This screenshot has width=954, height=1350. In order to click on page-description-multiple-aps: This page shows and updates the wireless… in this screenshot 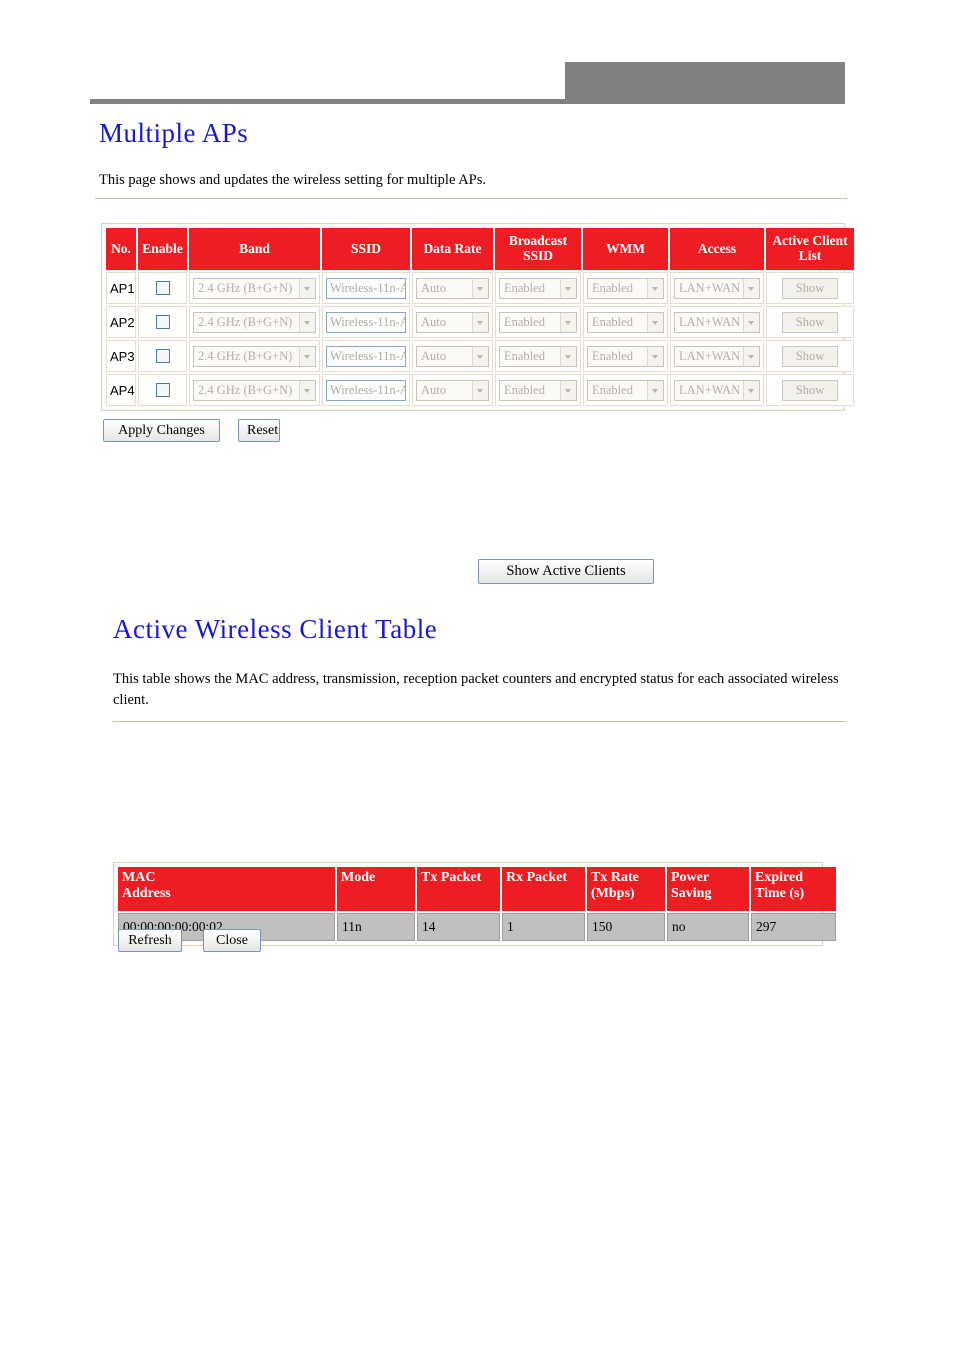, I will do `click(293, 180)`.